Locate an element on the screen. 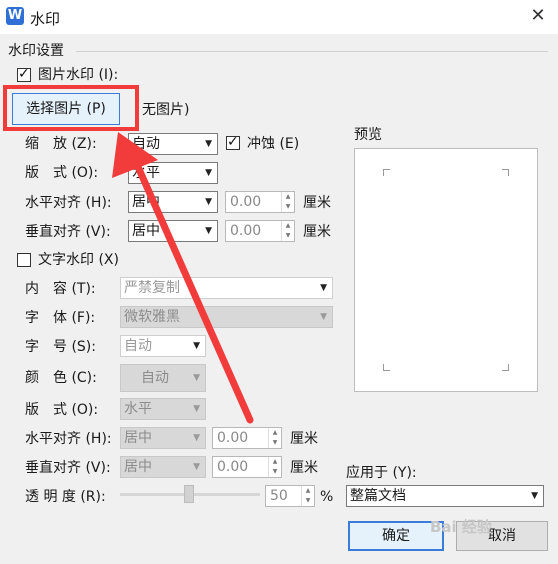  red-arrow-annotation is located at coordinates (183, 278).